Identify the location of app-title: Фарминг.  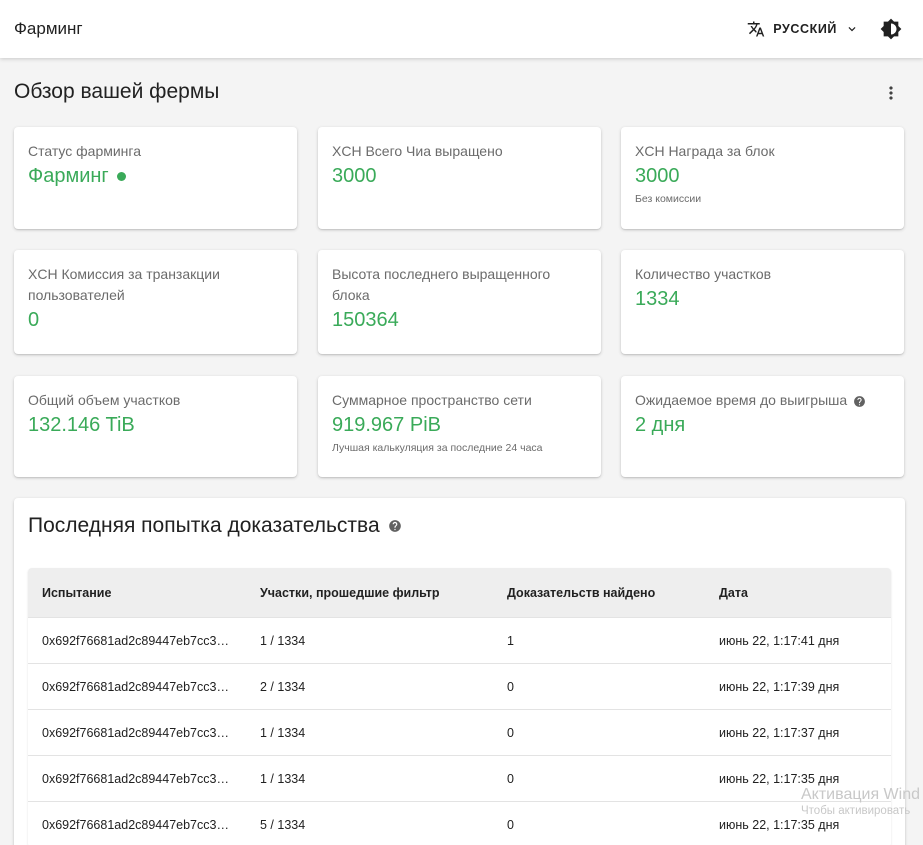
(48, 28).